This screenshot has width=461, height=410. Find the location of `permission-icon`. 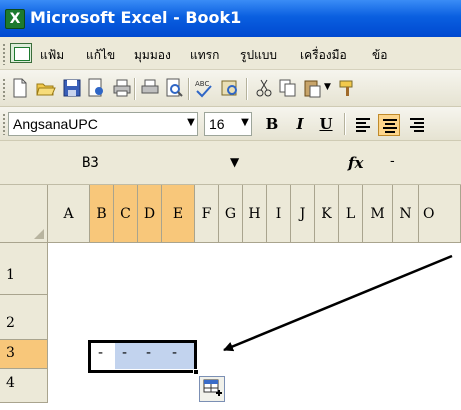

permission-icon is located at coordinates (96, 88).